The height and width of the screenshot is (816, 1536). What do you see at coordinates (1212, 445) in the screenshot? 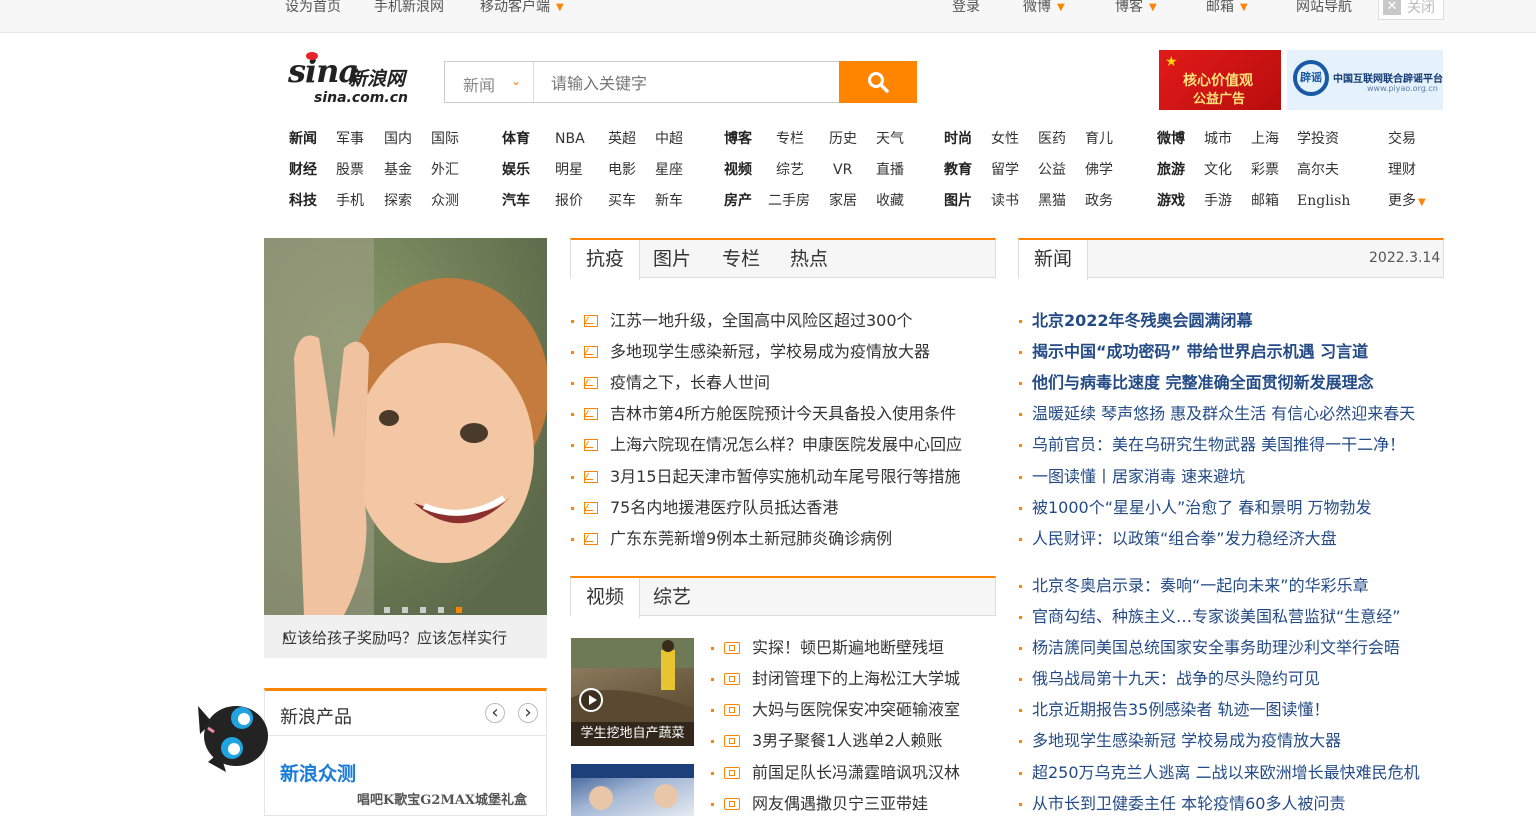
I see `news-item: 乌前官员：美在乌研究生物武器 美国推得一干二净！` at bounding box center [1212, 445].